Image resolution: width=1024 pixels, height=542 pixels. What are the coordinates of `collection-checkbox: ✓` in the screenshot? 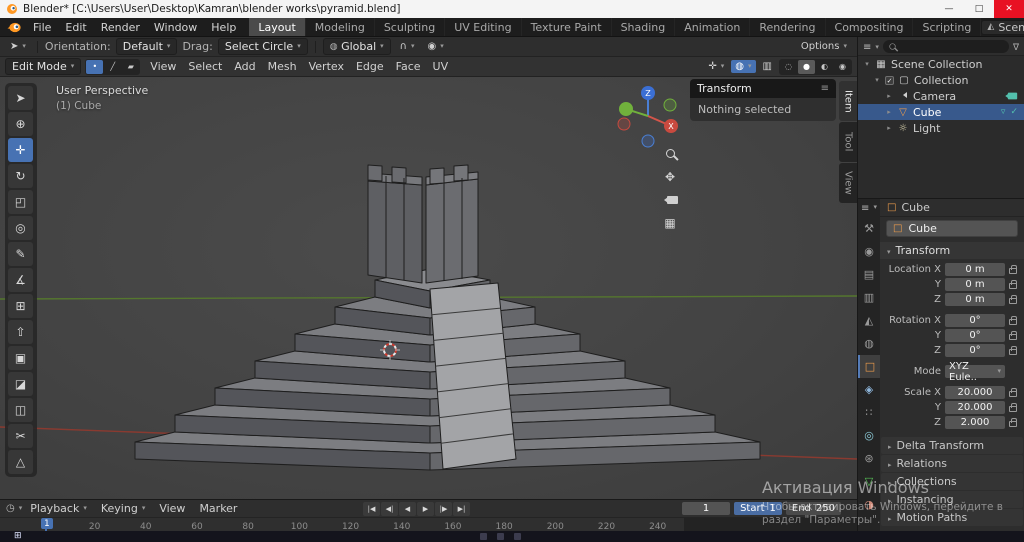 It's located at (889, 80).